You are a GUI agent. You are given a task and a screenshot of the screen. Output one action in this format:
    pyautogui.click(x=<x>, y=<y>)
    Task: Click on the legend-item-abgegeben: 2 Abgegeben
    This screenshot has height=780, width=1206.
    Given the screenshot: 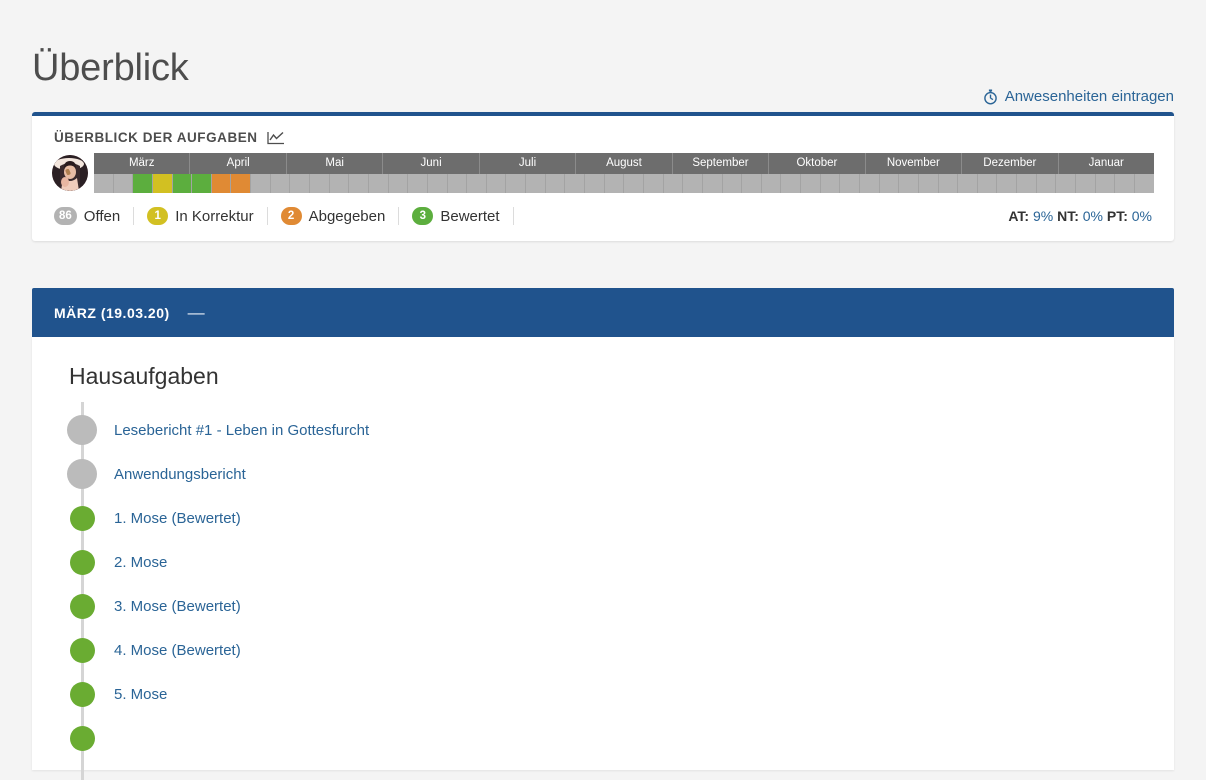 What is the action you would take?
    pyautogui.click(x=334, y=216)
    